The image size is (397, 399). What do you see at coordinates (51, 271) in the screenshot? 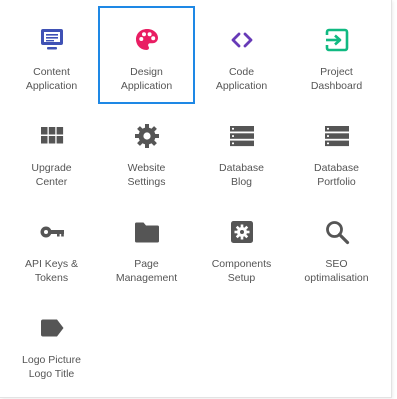
I see `tile-label: API Keys & Tokens` at bounding box center [51, 271].